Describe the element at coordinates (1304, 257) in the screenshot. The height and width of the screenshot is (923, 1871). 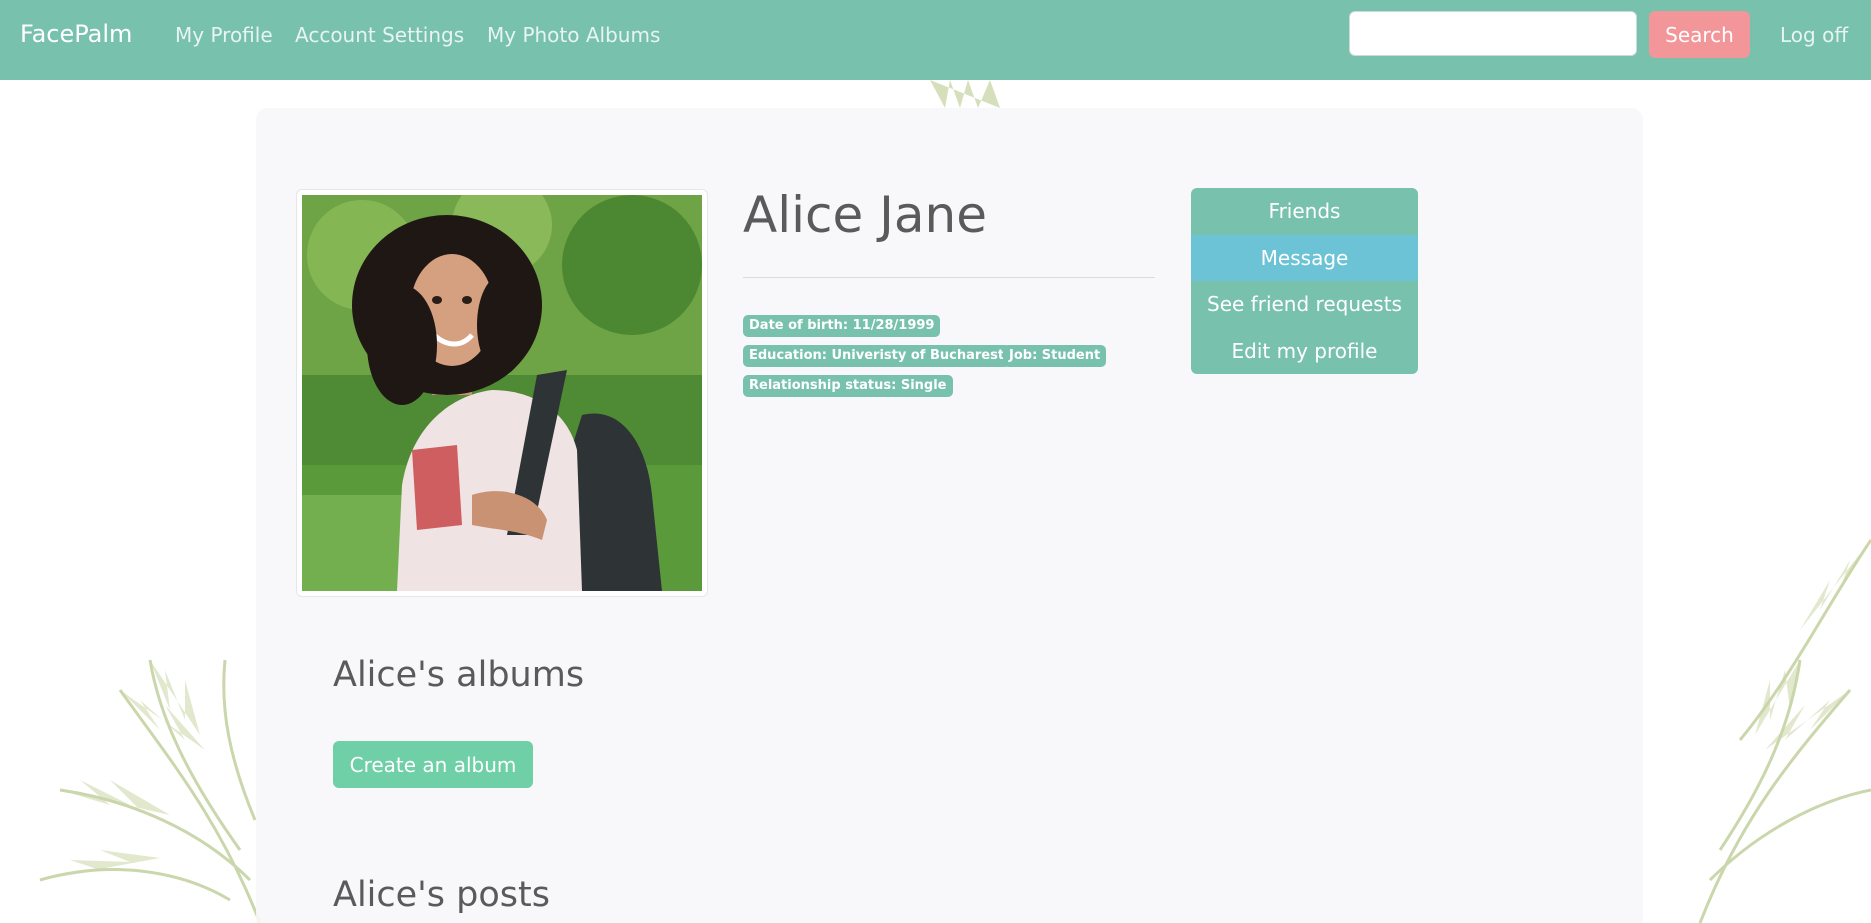
I see `message-button: Message` at that location.